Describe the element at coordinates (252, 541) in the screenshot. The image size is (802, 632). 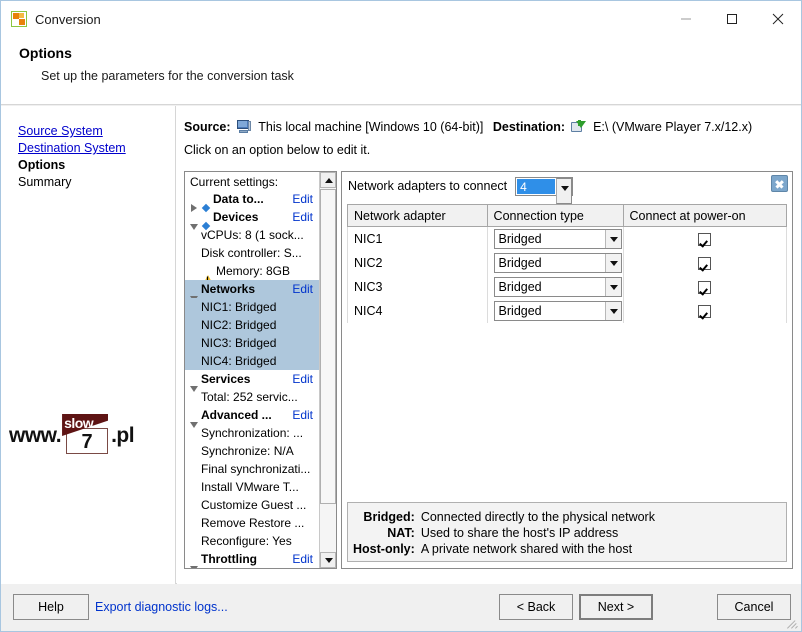
I see `tree-row-reconfigure: Reconfigure: Yes` at that location.